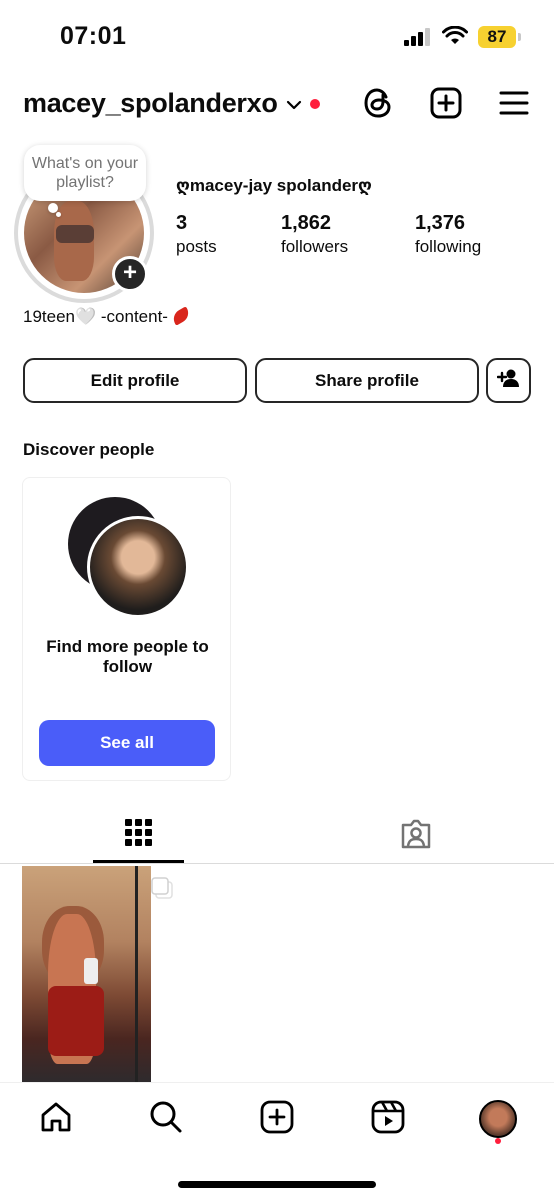 The height and width of the screenshot is (1200, 554). Describe the element at coordinates (306, 223) in the screenshot. I see `stat-value: 1,862` at that location.